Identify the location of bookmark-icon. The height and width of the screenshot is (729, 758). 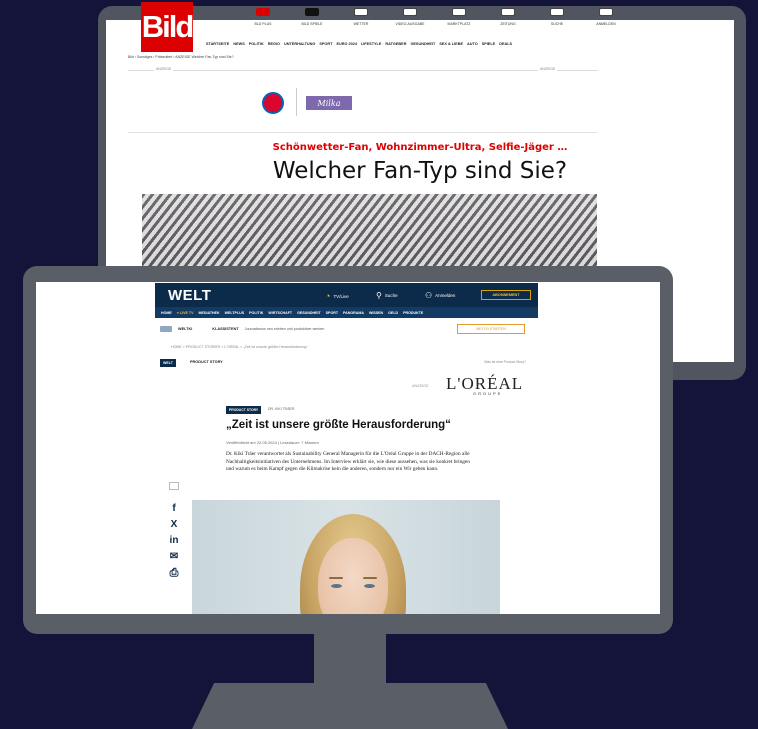
(174, 486).